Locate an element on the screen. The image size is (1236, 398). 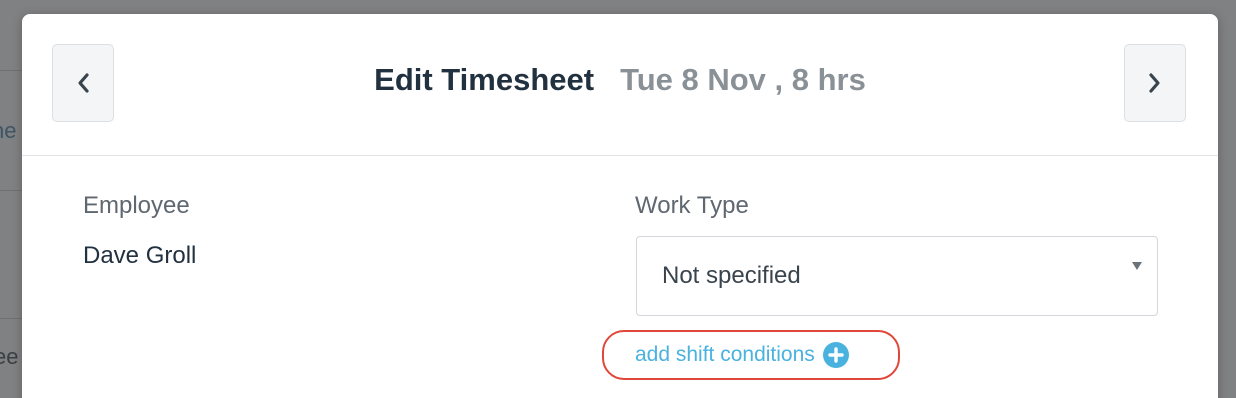
add-shift-conditions-label: add shift conditions is located at coordinates (725, 354).